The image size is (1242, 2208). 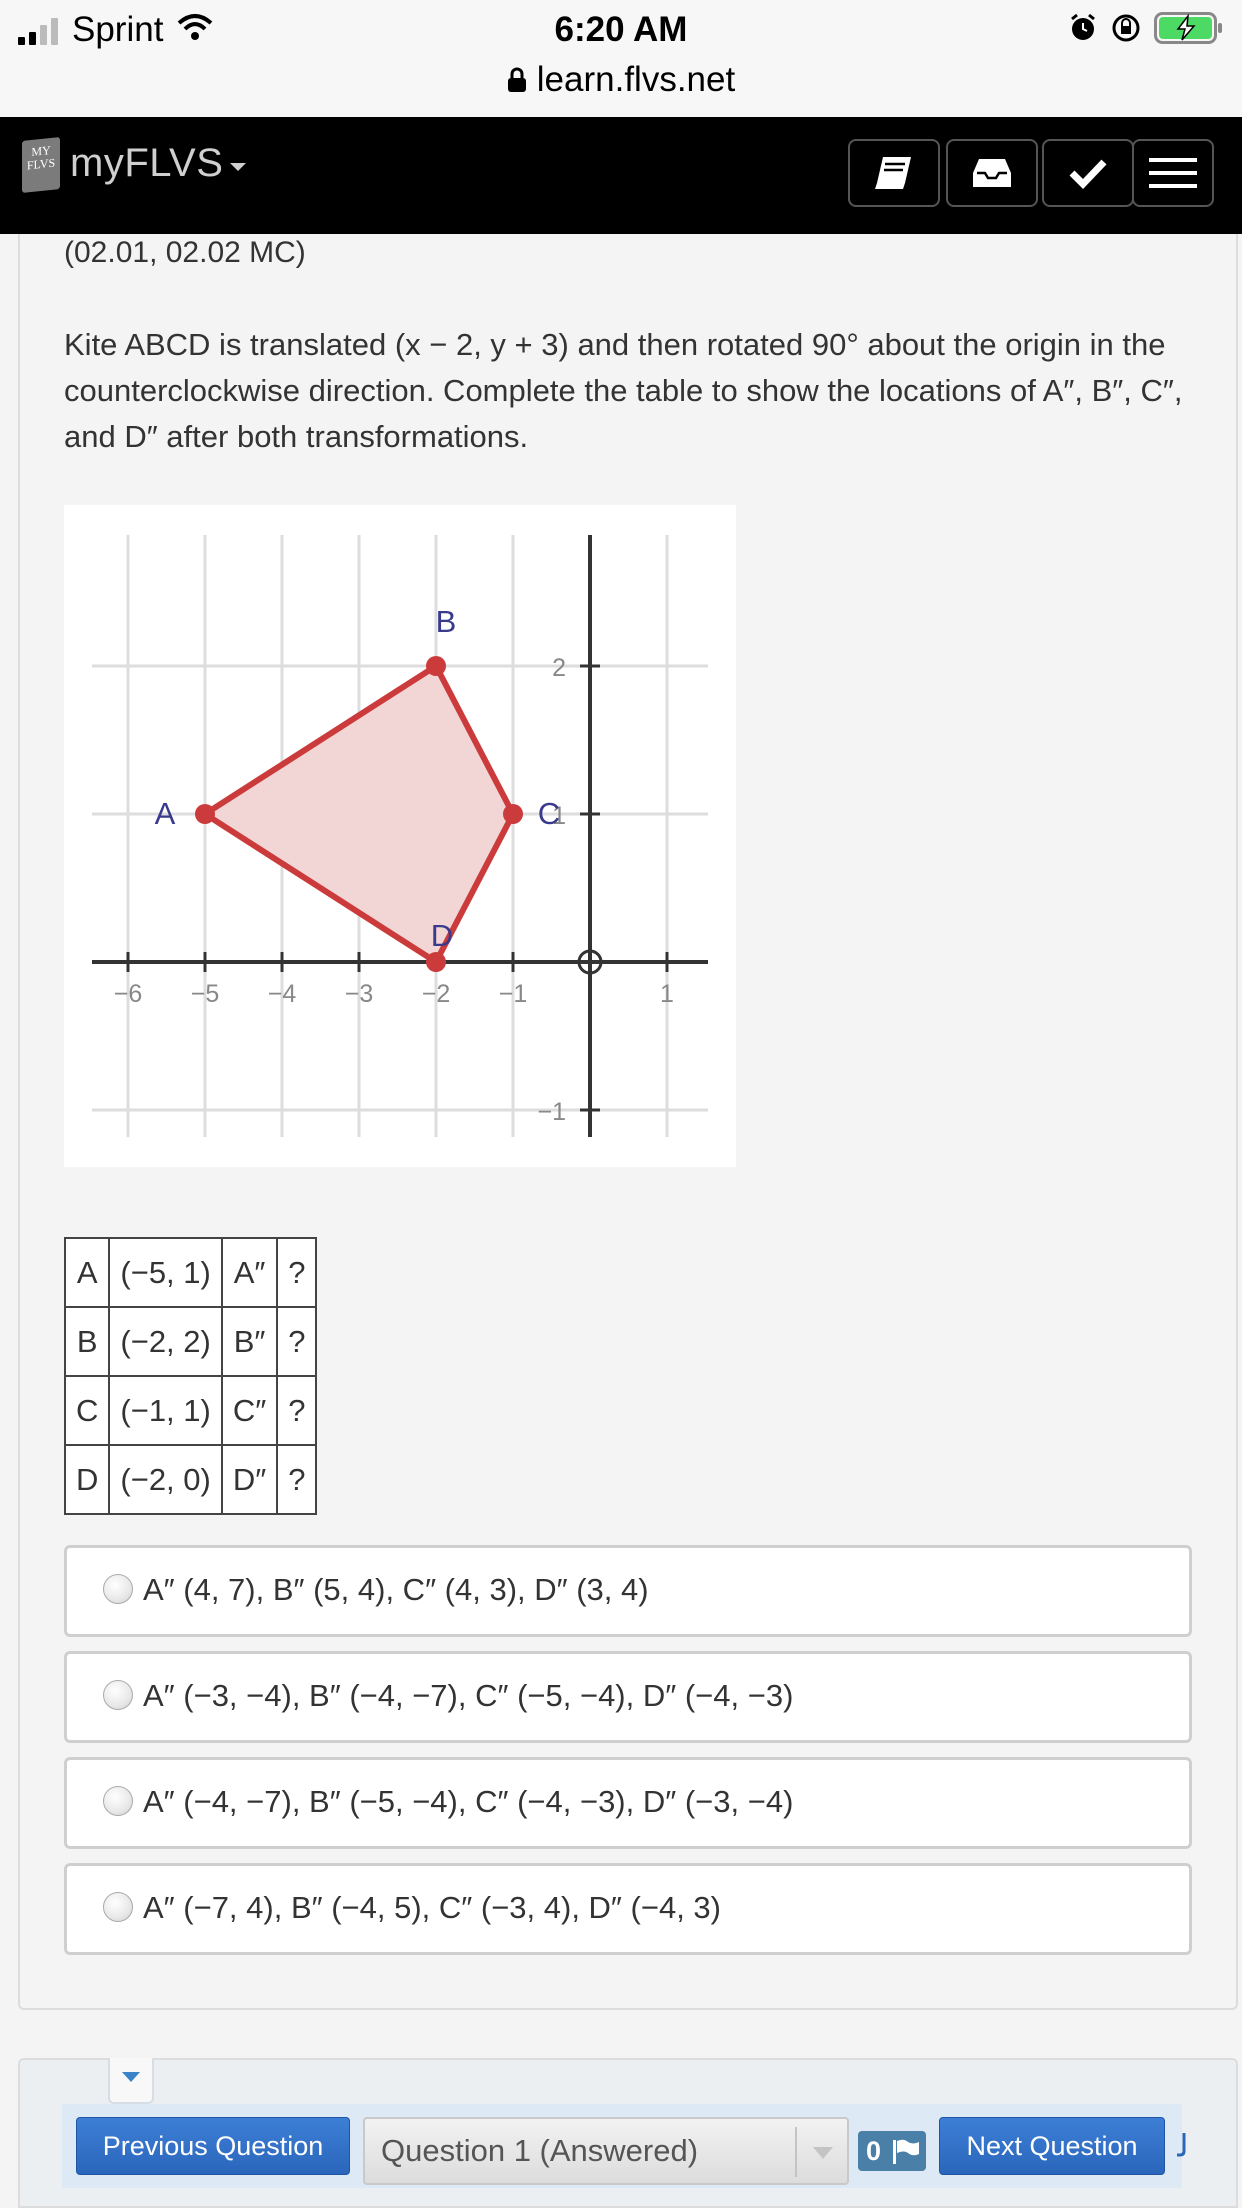 What do you see at coordinates (249, 1341) in the screenshot?
I see `table-cell: B″` at bounding box center [249, 1341].